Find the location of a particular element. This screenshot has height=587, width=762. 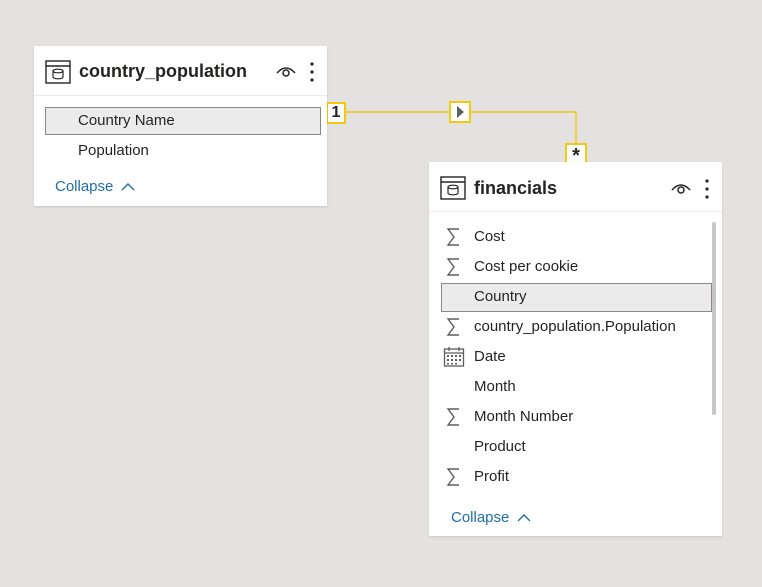

field-row-cost-per-cookie: Cost per cookie is located at coordinates (575, 267).